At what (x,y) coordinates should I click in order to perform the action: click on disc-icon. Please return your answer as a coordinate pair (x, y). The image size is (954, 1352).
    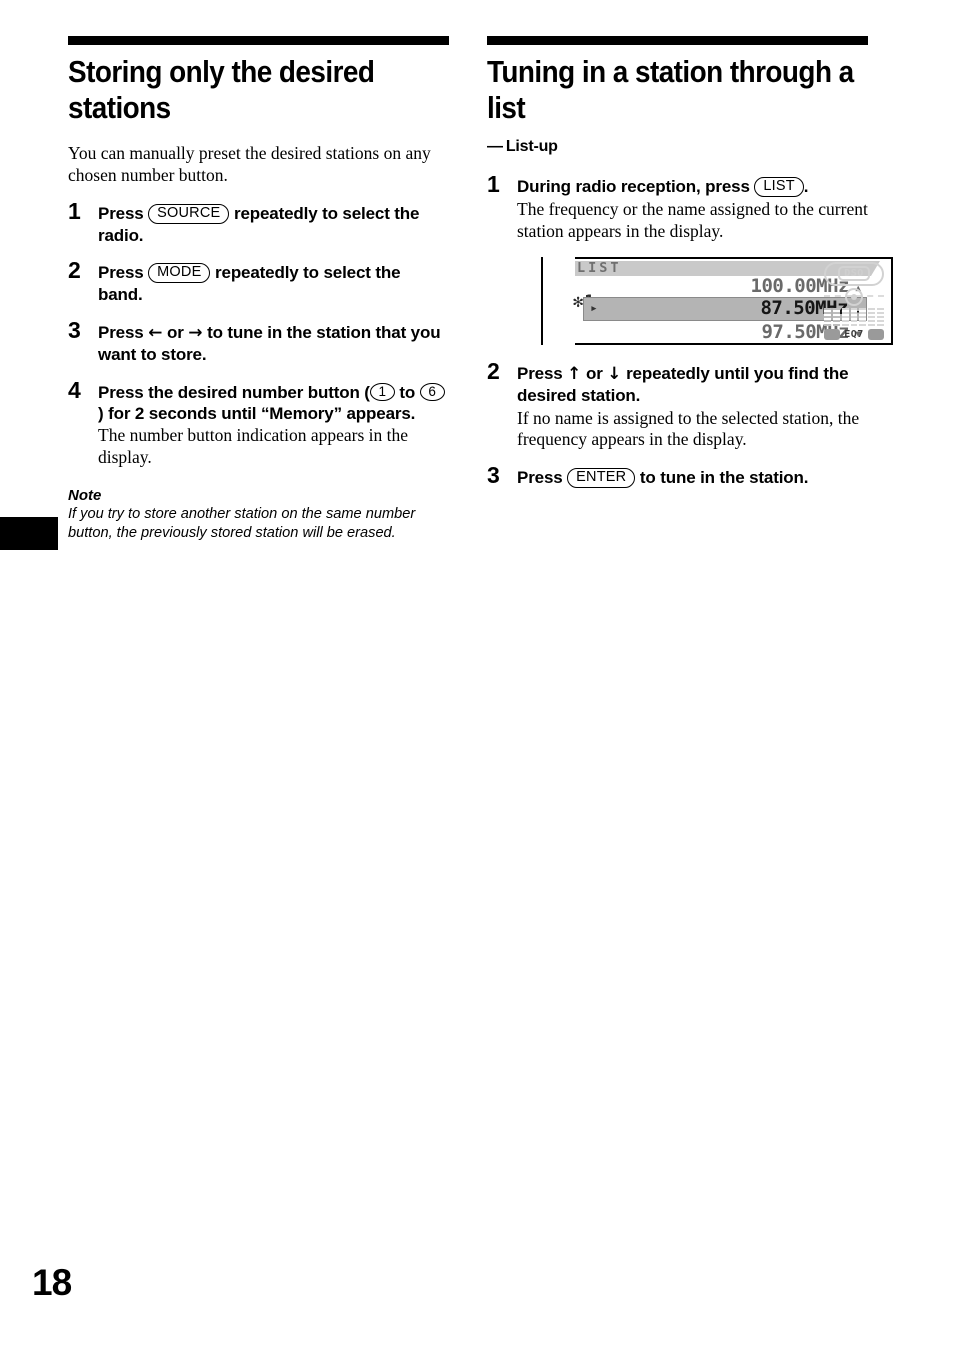
    Looking at the image, I should click on (854, 296).